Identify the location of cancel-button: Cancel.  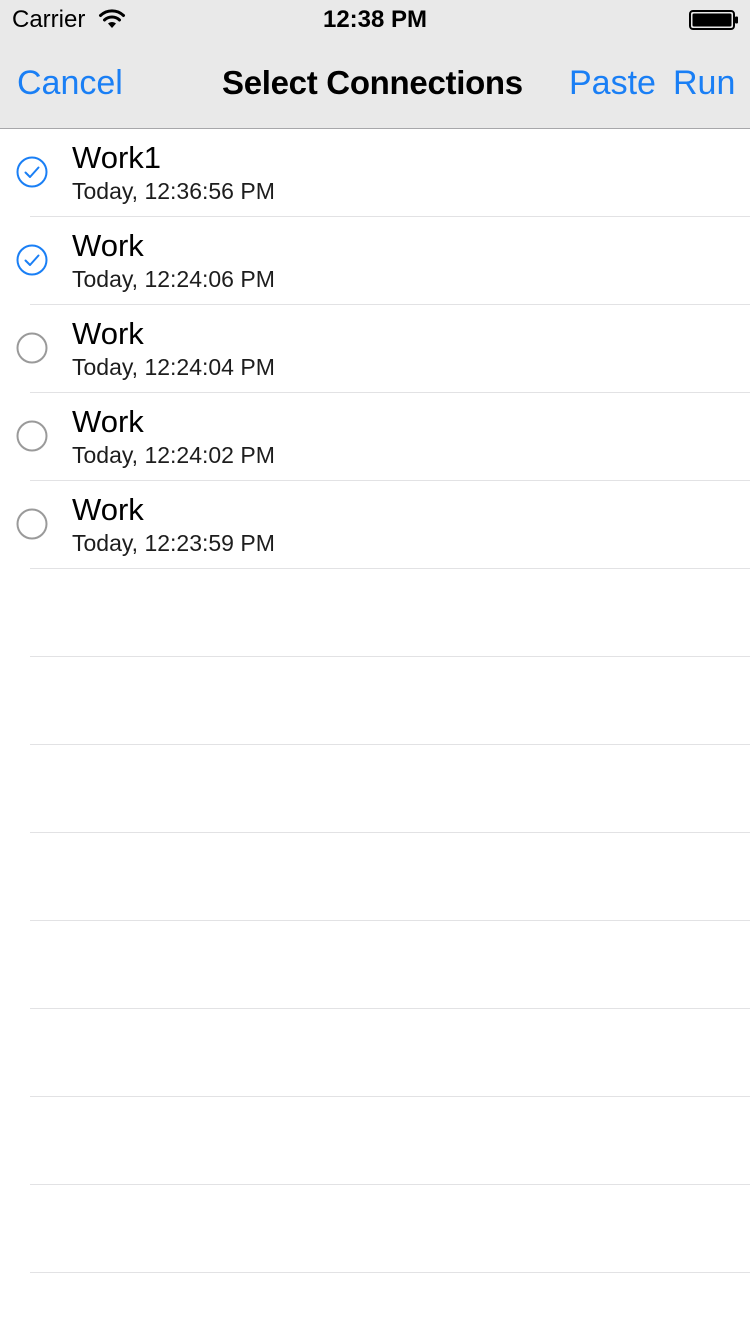
(70, 83).